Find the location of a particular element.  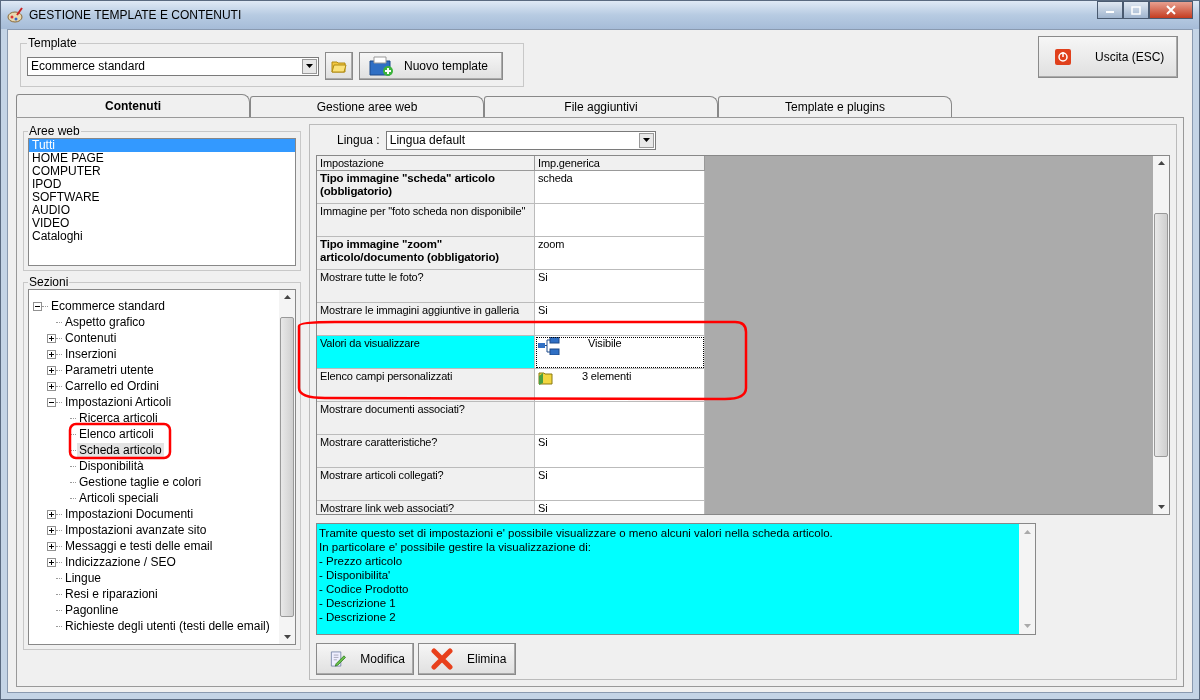

setting-cell: Mostrare articoli collegati? is located at coordinates (426, 484).